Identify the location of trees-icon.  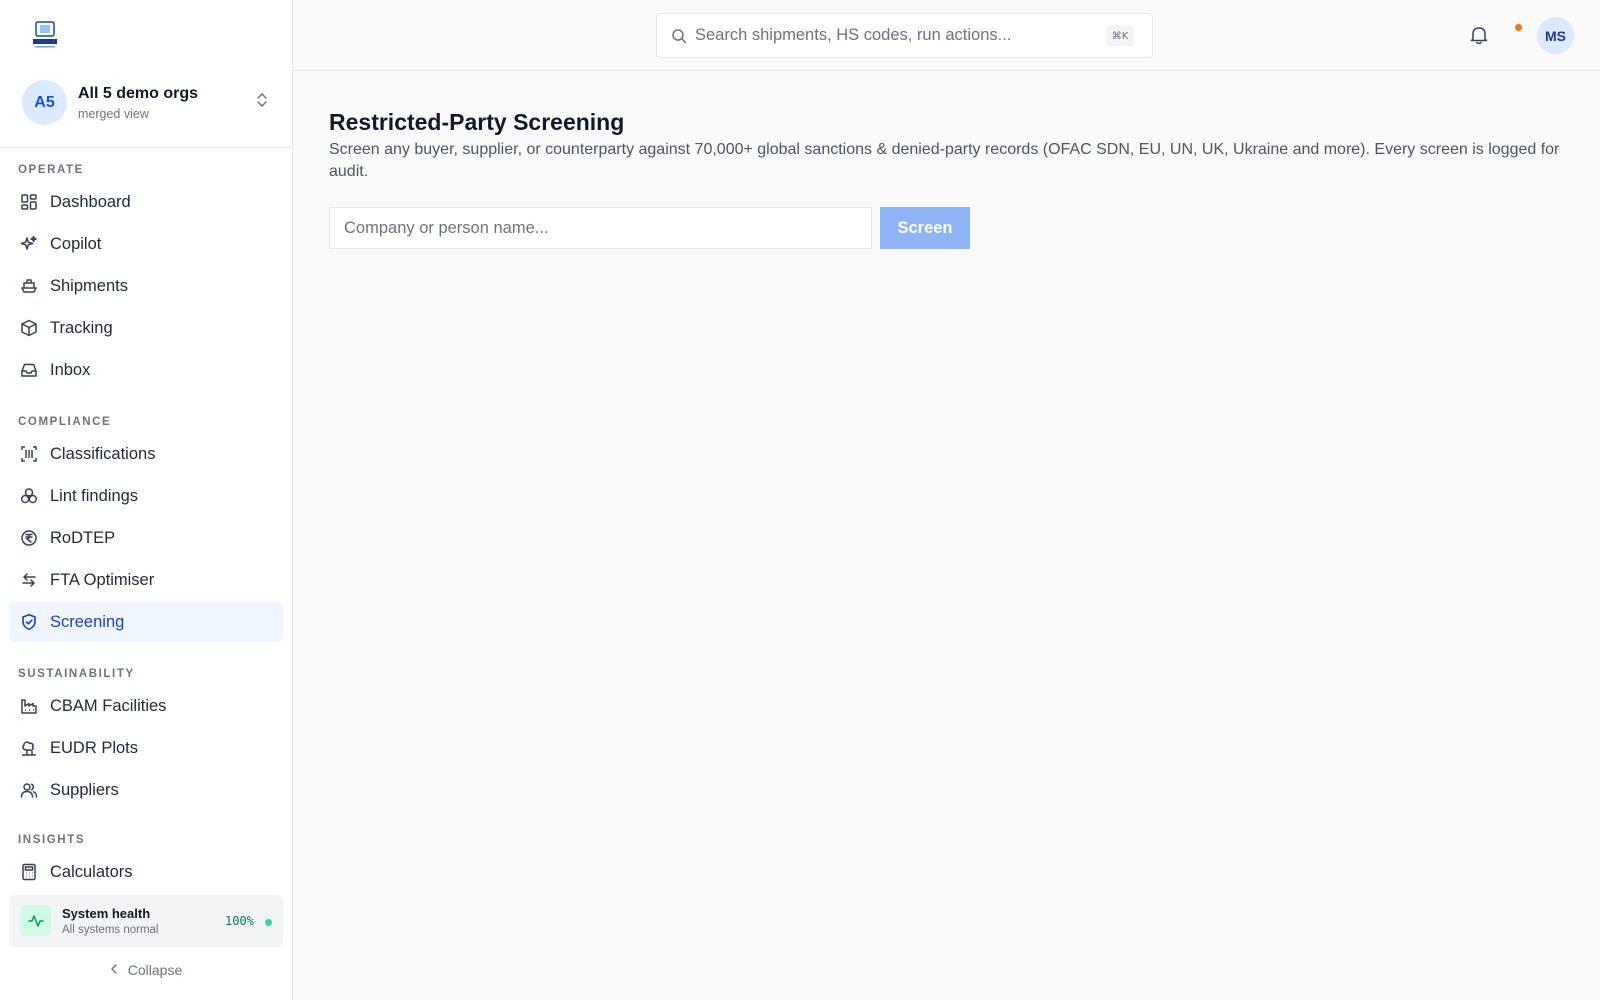
(29, 748).